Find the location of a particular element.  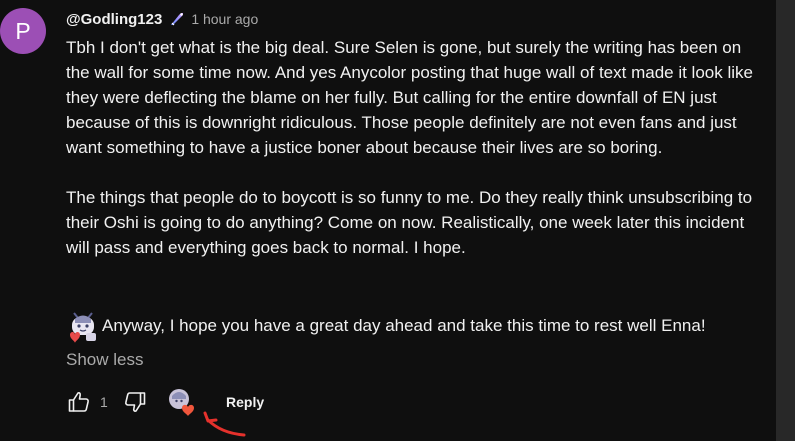

thumbs-down-icon is located at coordinates (135, 402).